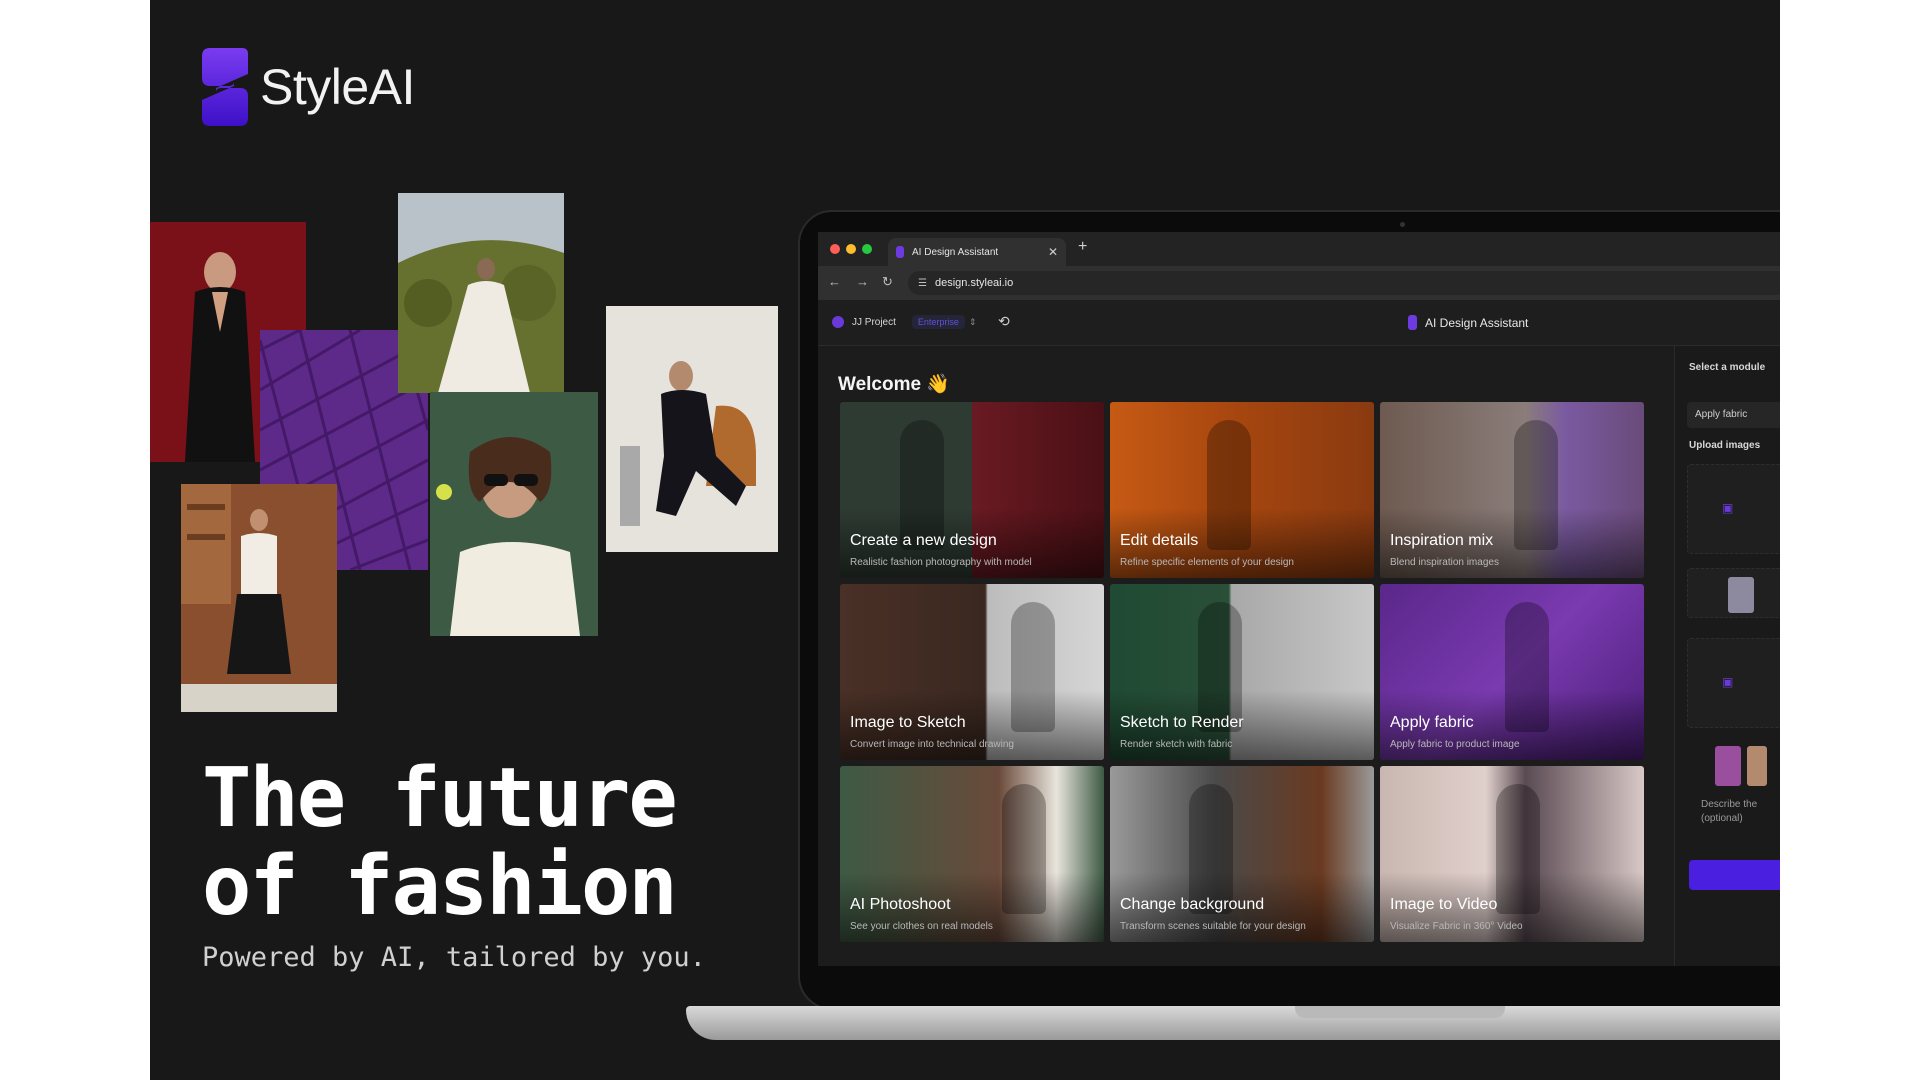 The height and width of the screenshot is (1080, 1920). Describe the element at coordinates (900, 904) in the screenshot. I see `module-card-title: AI Photoshoot` at that location.